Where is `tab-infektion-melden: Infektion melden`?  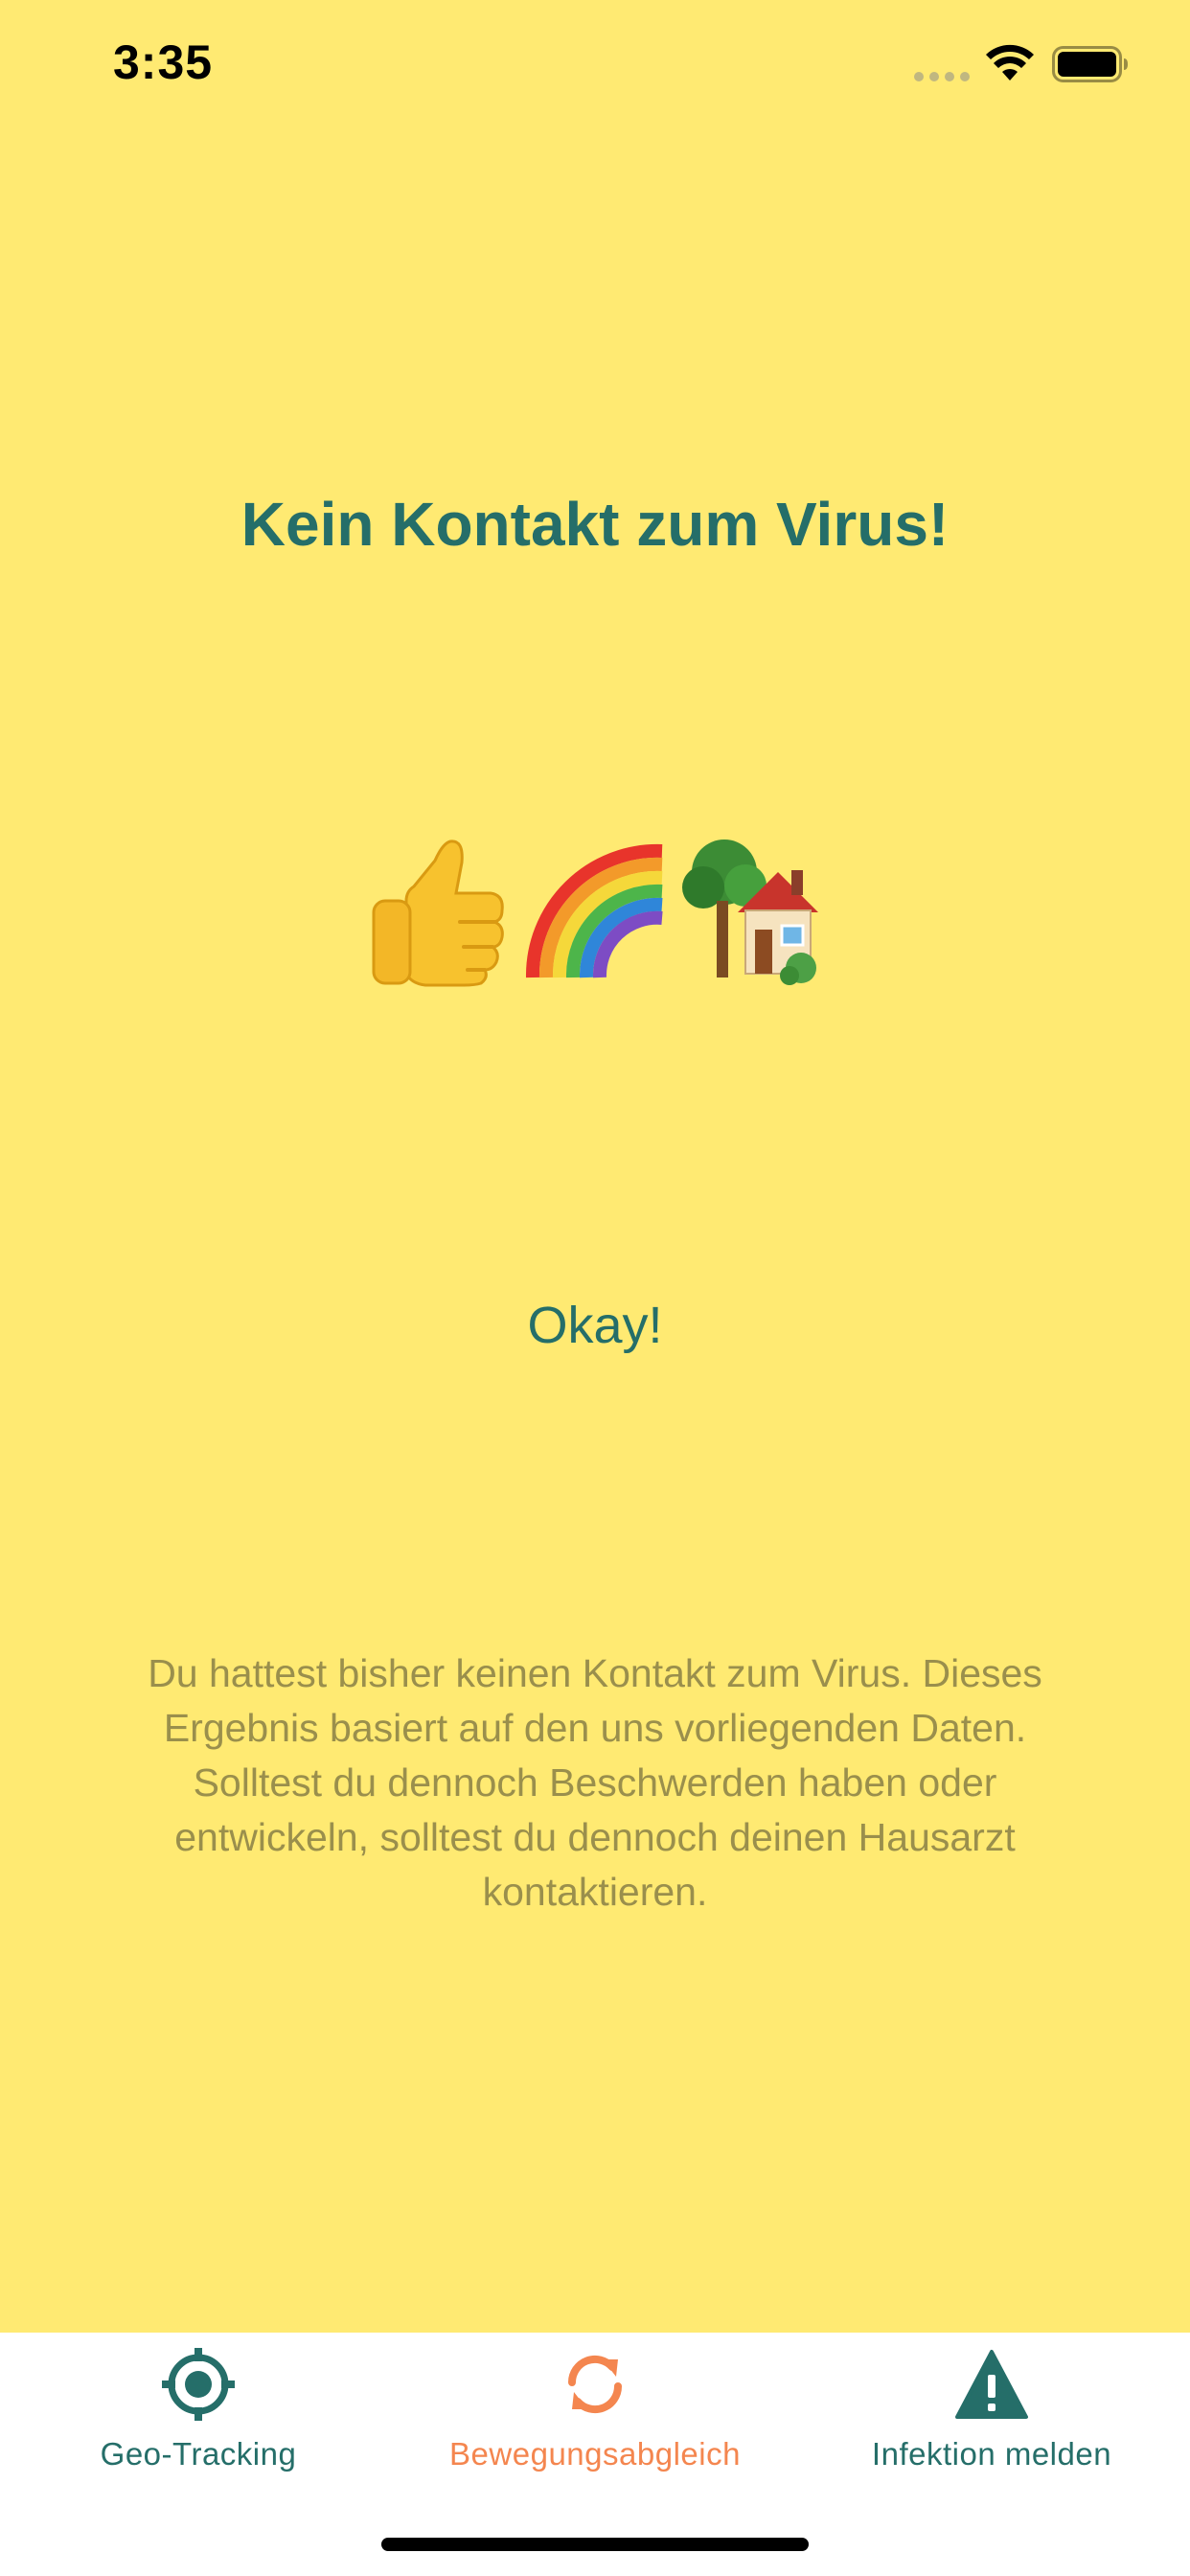
tab-infektion-melden: Infektion melden is located at coordinates (991, 2414).